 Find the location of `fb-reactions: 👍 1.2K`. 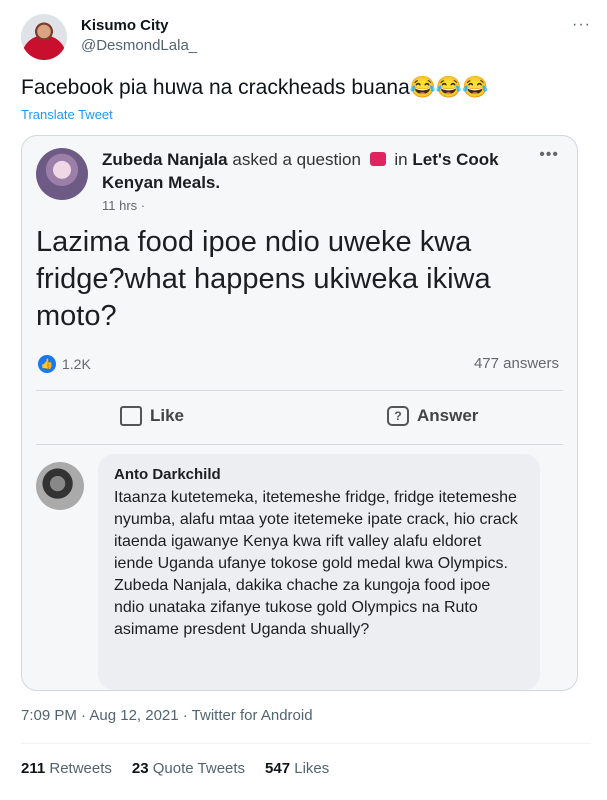

fb-reactions: 👍 1.2K is located at coordinates (64, 364).